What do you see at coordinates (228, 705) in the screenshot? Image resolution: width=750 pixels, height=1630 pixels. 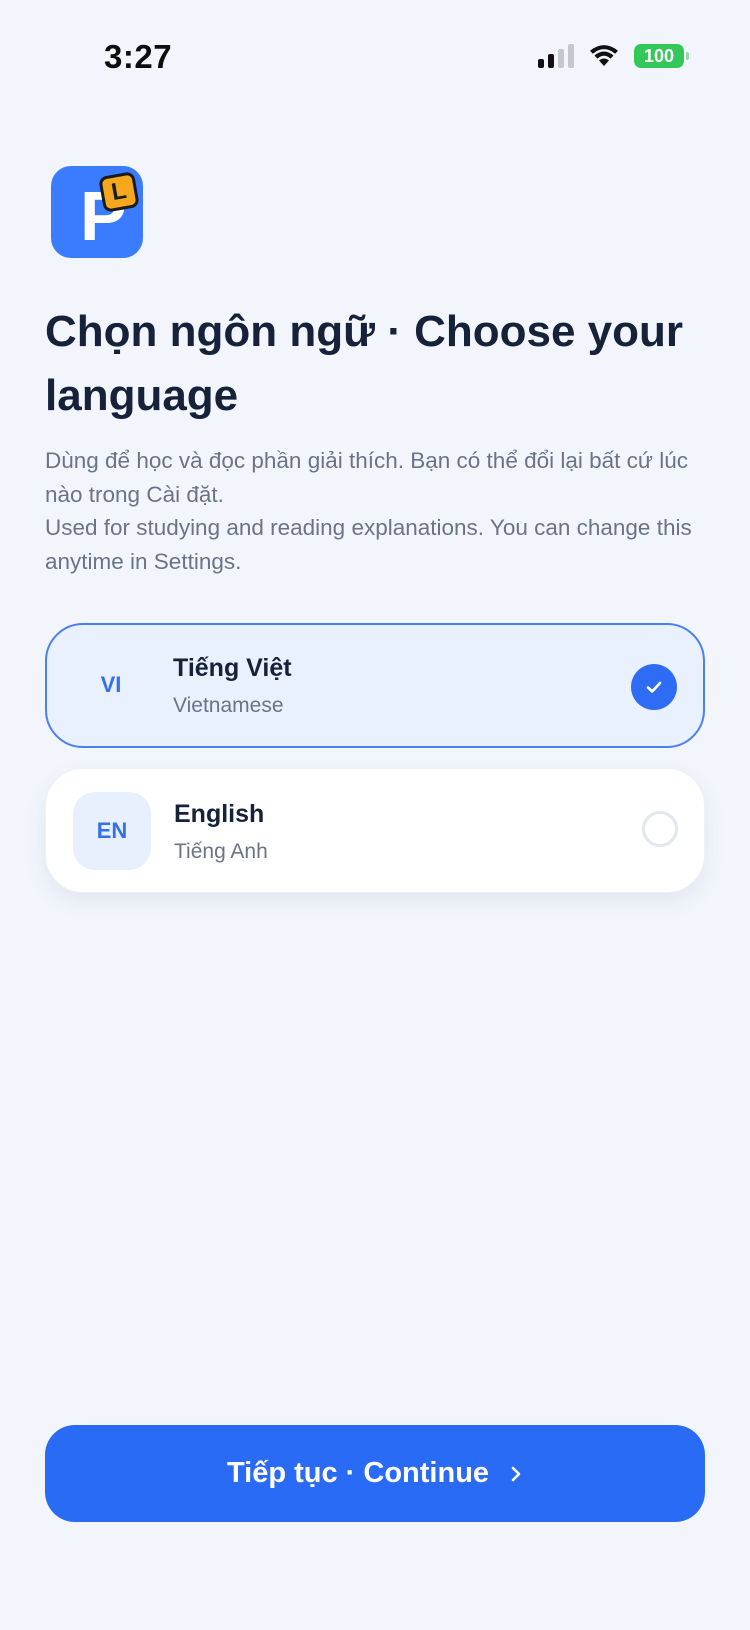 I see `language-subtitle: Vietnamese` at bounding box center [228, 705].